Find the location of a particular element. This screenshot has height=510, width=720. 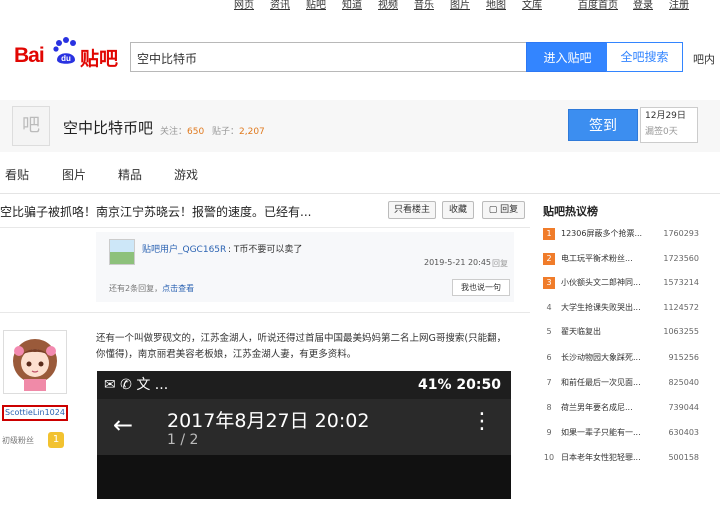

hot-topic-count: 1063255 is located at coordinates (681, 331).